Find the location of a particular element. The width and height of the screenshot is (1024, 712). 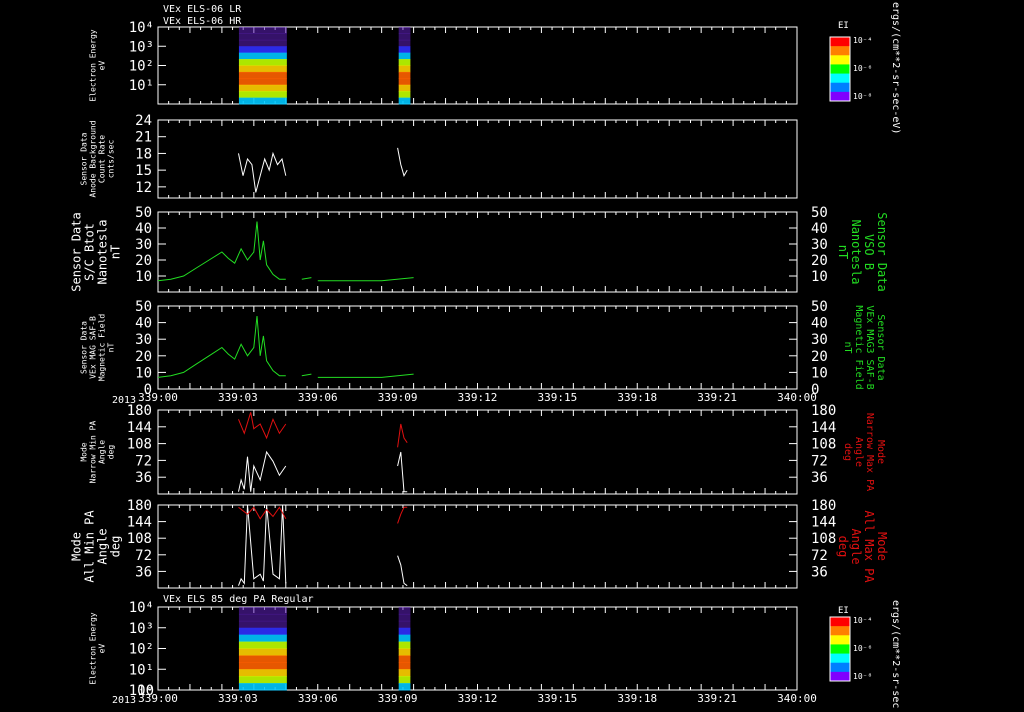

y-tick-label: 30 is located at coordinates (143, 340).